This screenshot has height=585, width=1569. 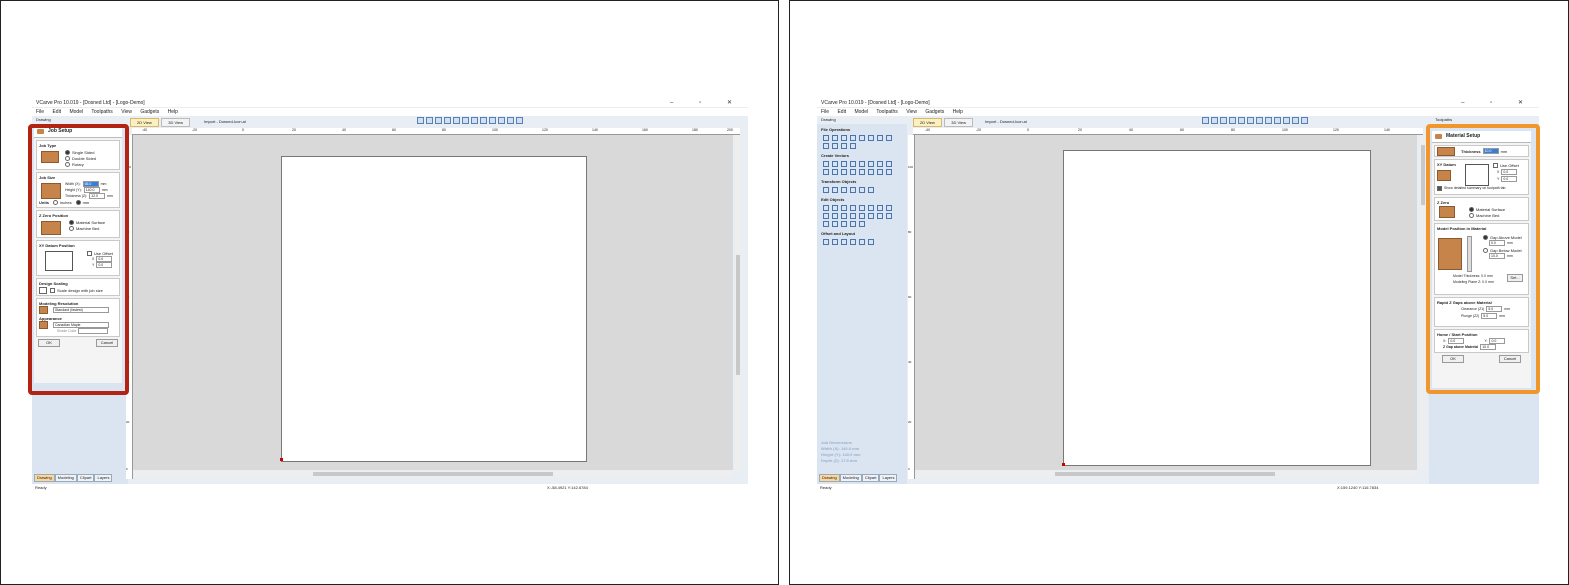 I want to click on horizontal-ruler: -40 -20 0 20 40 60 80 100 120 140, so click(x=1168, y=131).